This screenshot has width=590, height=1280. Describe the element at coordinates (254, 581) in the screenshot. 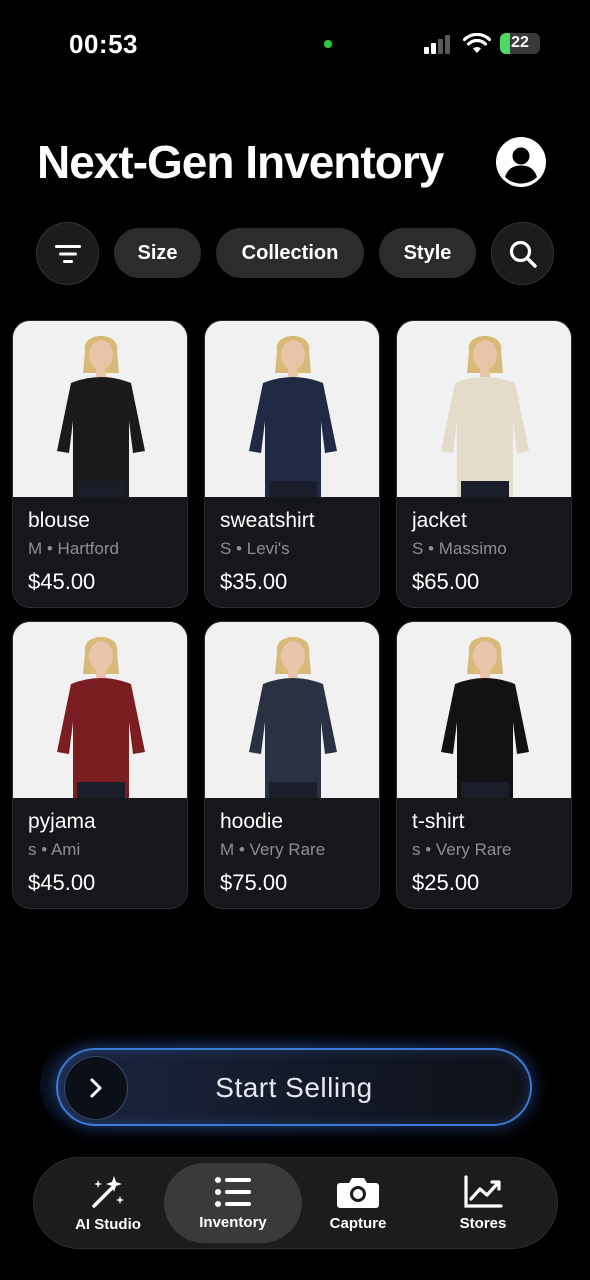

I see `product-price: $35.00` at that location.